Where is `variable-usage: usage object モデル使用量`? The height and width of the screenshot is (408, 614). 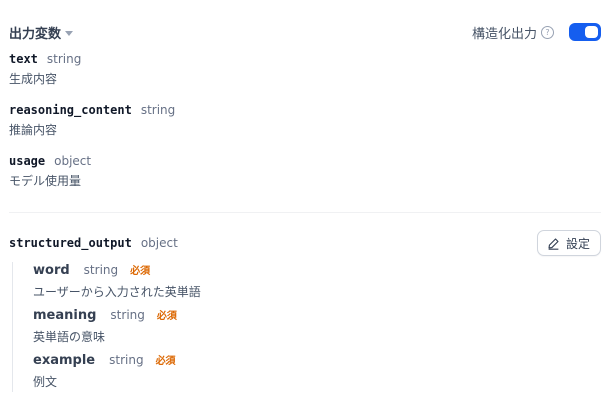
variable-usage: usage object モデル使用量 is located at coordinates (50, 171).